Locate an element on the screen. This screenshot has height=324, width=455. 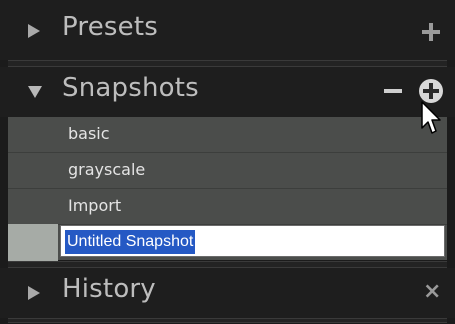
history-title: History is located at coordinates (109, 289).